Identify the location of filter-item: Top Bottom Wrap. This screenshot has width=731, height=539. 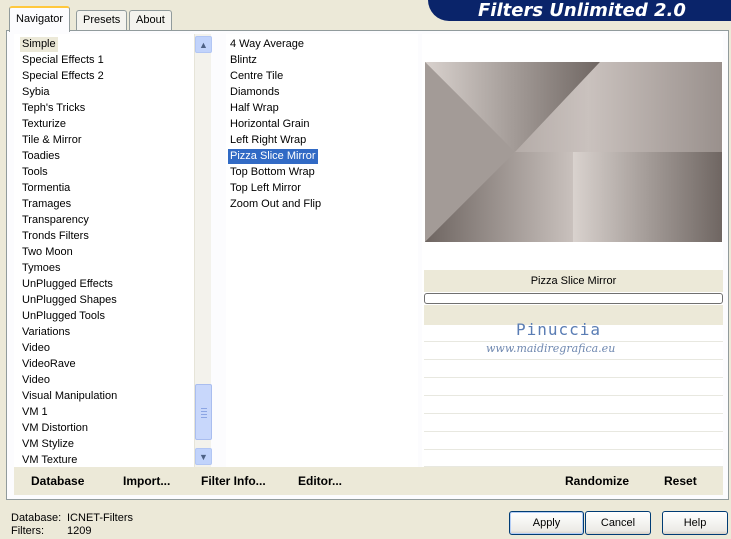
(272, 172).